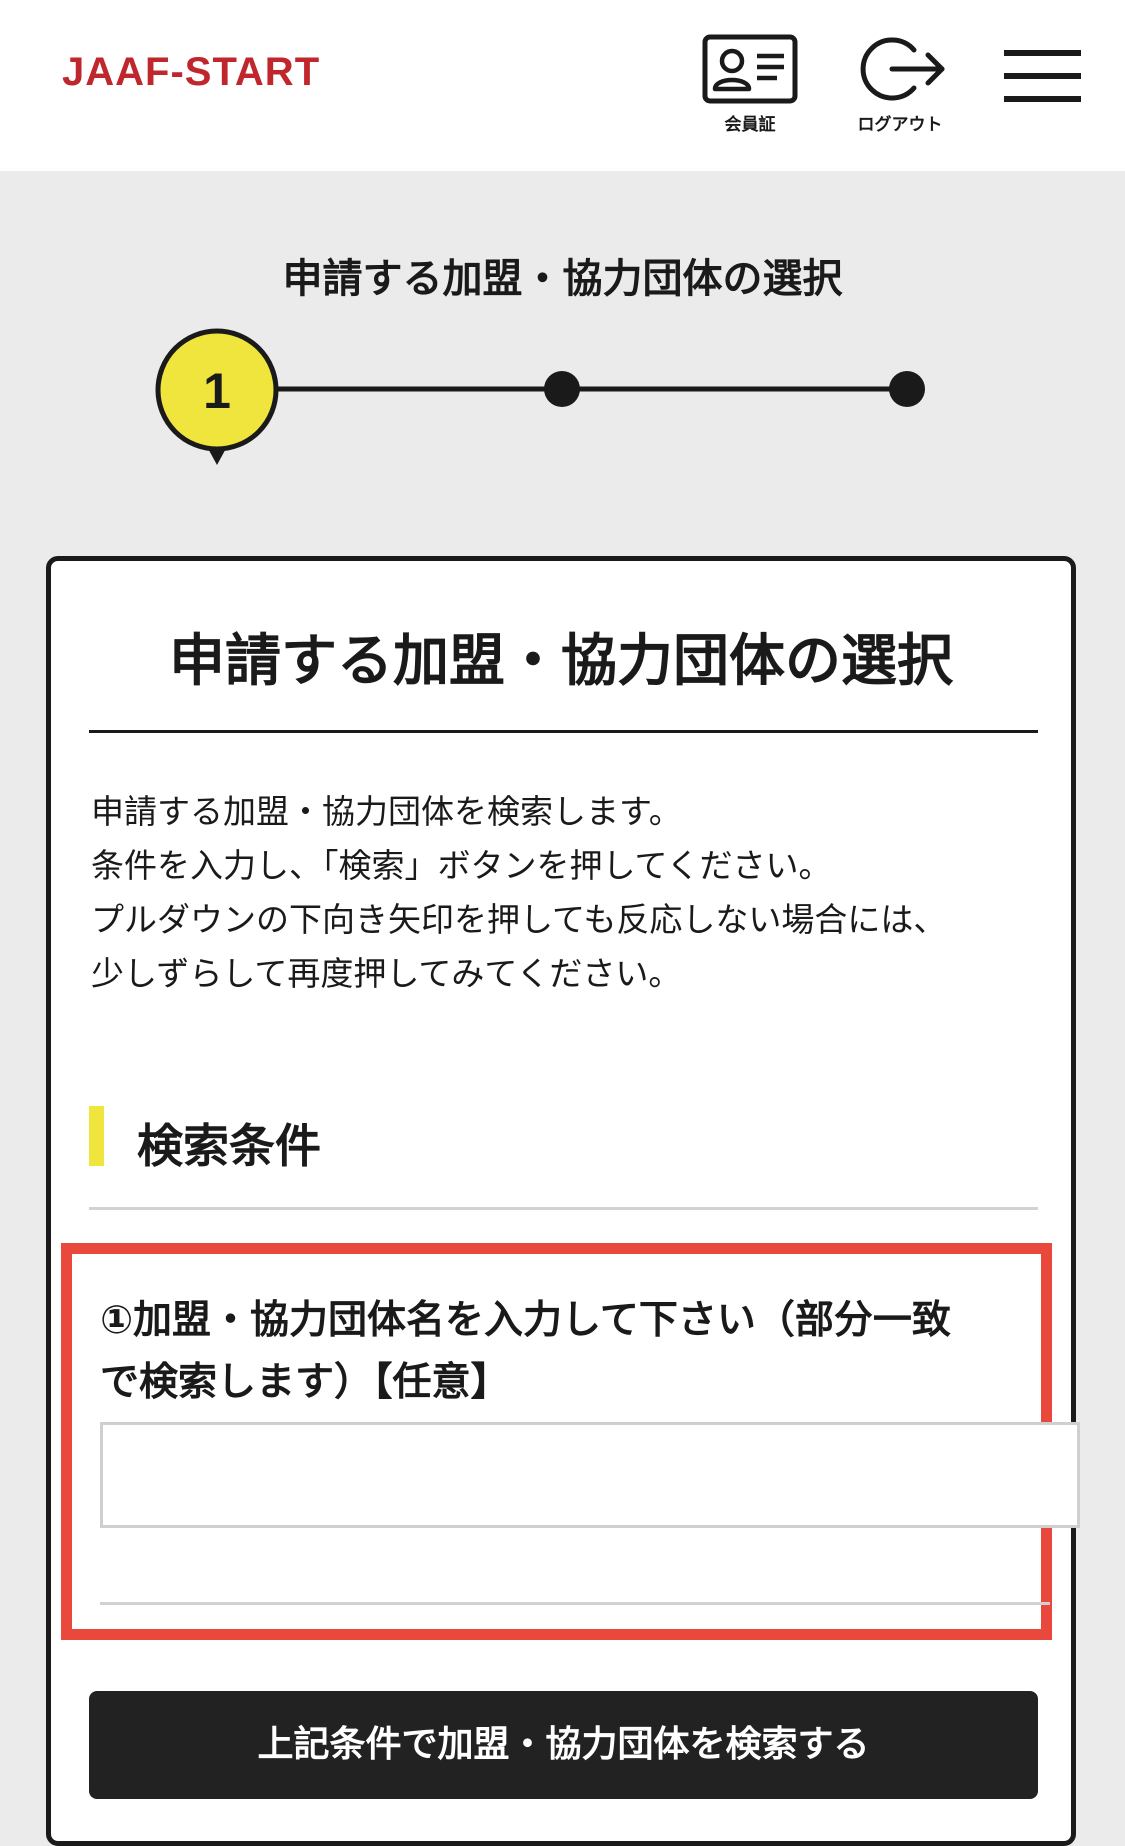 The width and height of the screenshot is (1125, 1846). What do you see at coordinates (96, 1136) in the screenshot?
I see `heading-accent-bar` at bounding box center [96, 1136].